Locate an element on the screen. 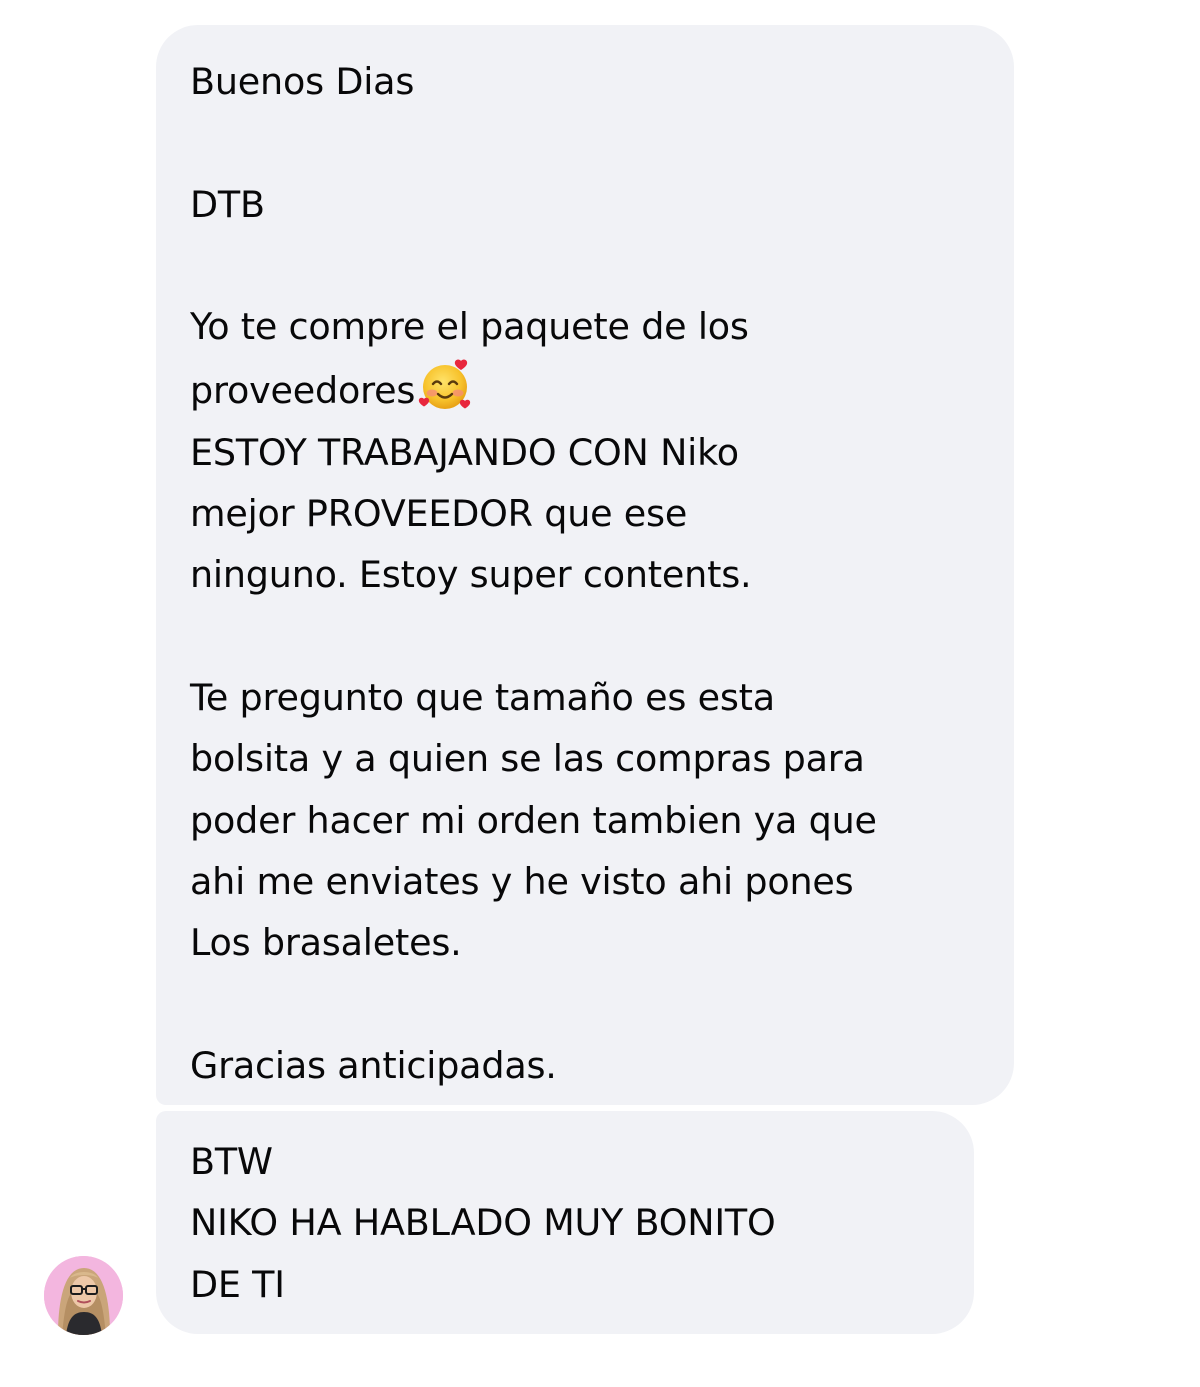  message-bubble: BTW NIKO HA HABLADO MUY BONITO DE TI is located at coordinates (565, 1222).